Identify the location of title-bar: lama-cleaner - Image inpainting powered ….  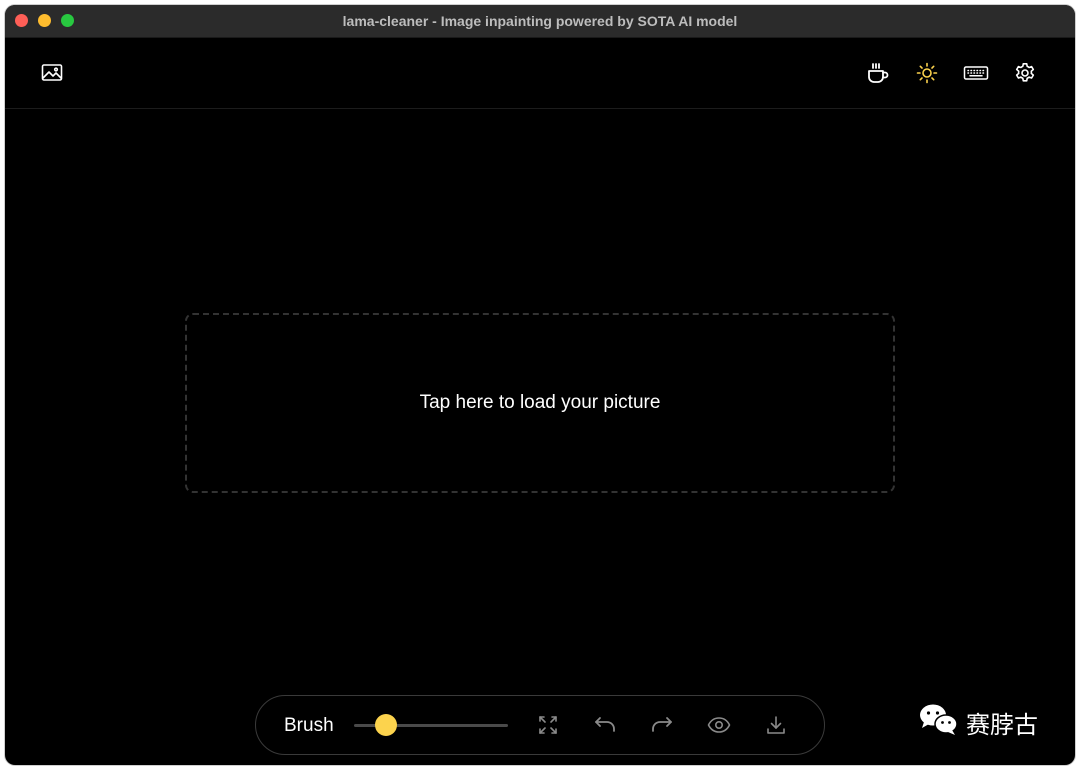
(540, 21).